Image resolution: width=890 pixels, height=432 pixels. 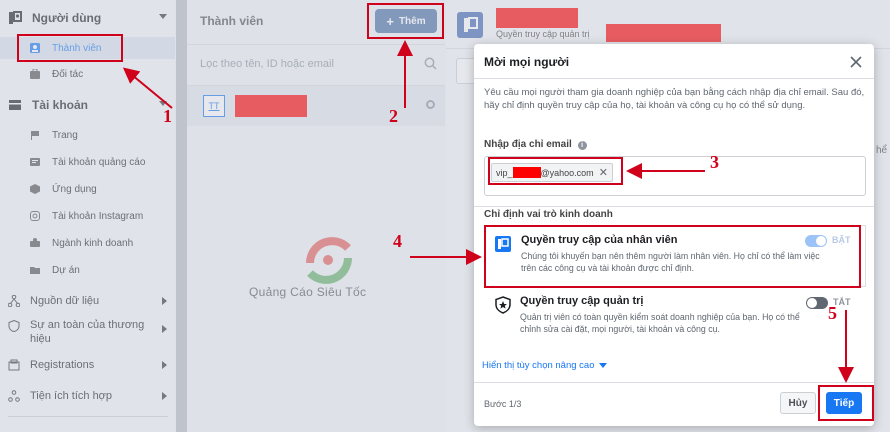 I want to click on role-label: Chỉ định vai trò kinh doanh, so click(x=548, y=214).